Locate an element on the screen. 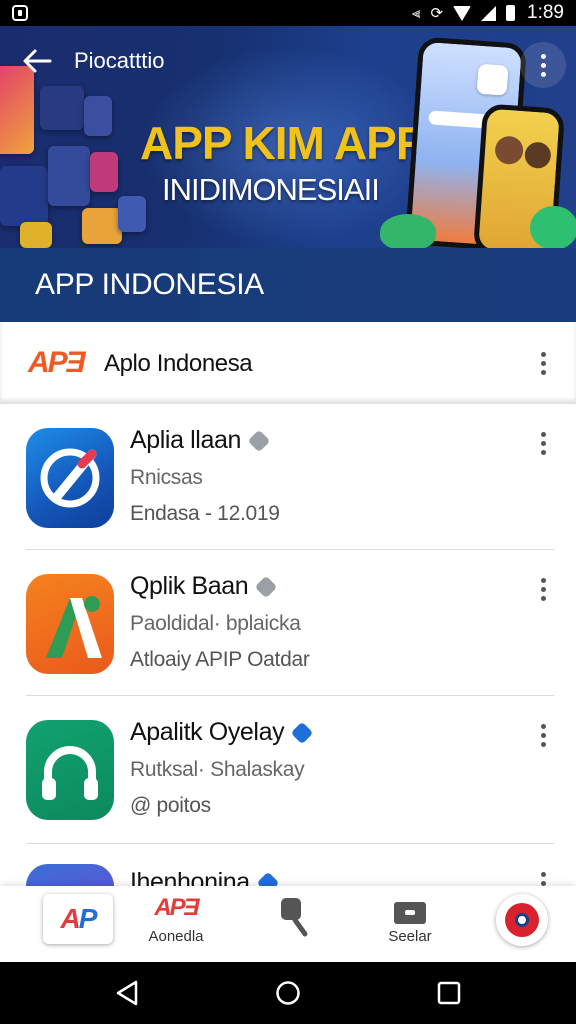  section-band: APP INDONESIA is located at coordinates (288, 285).